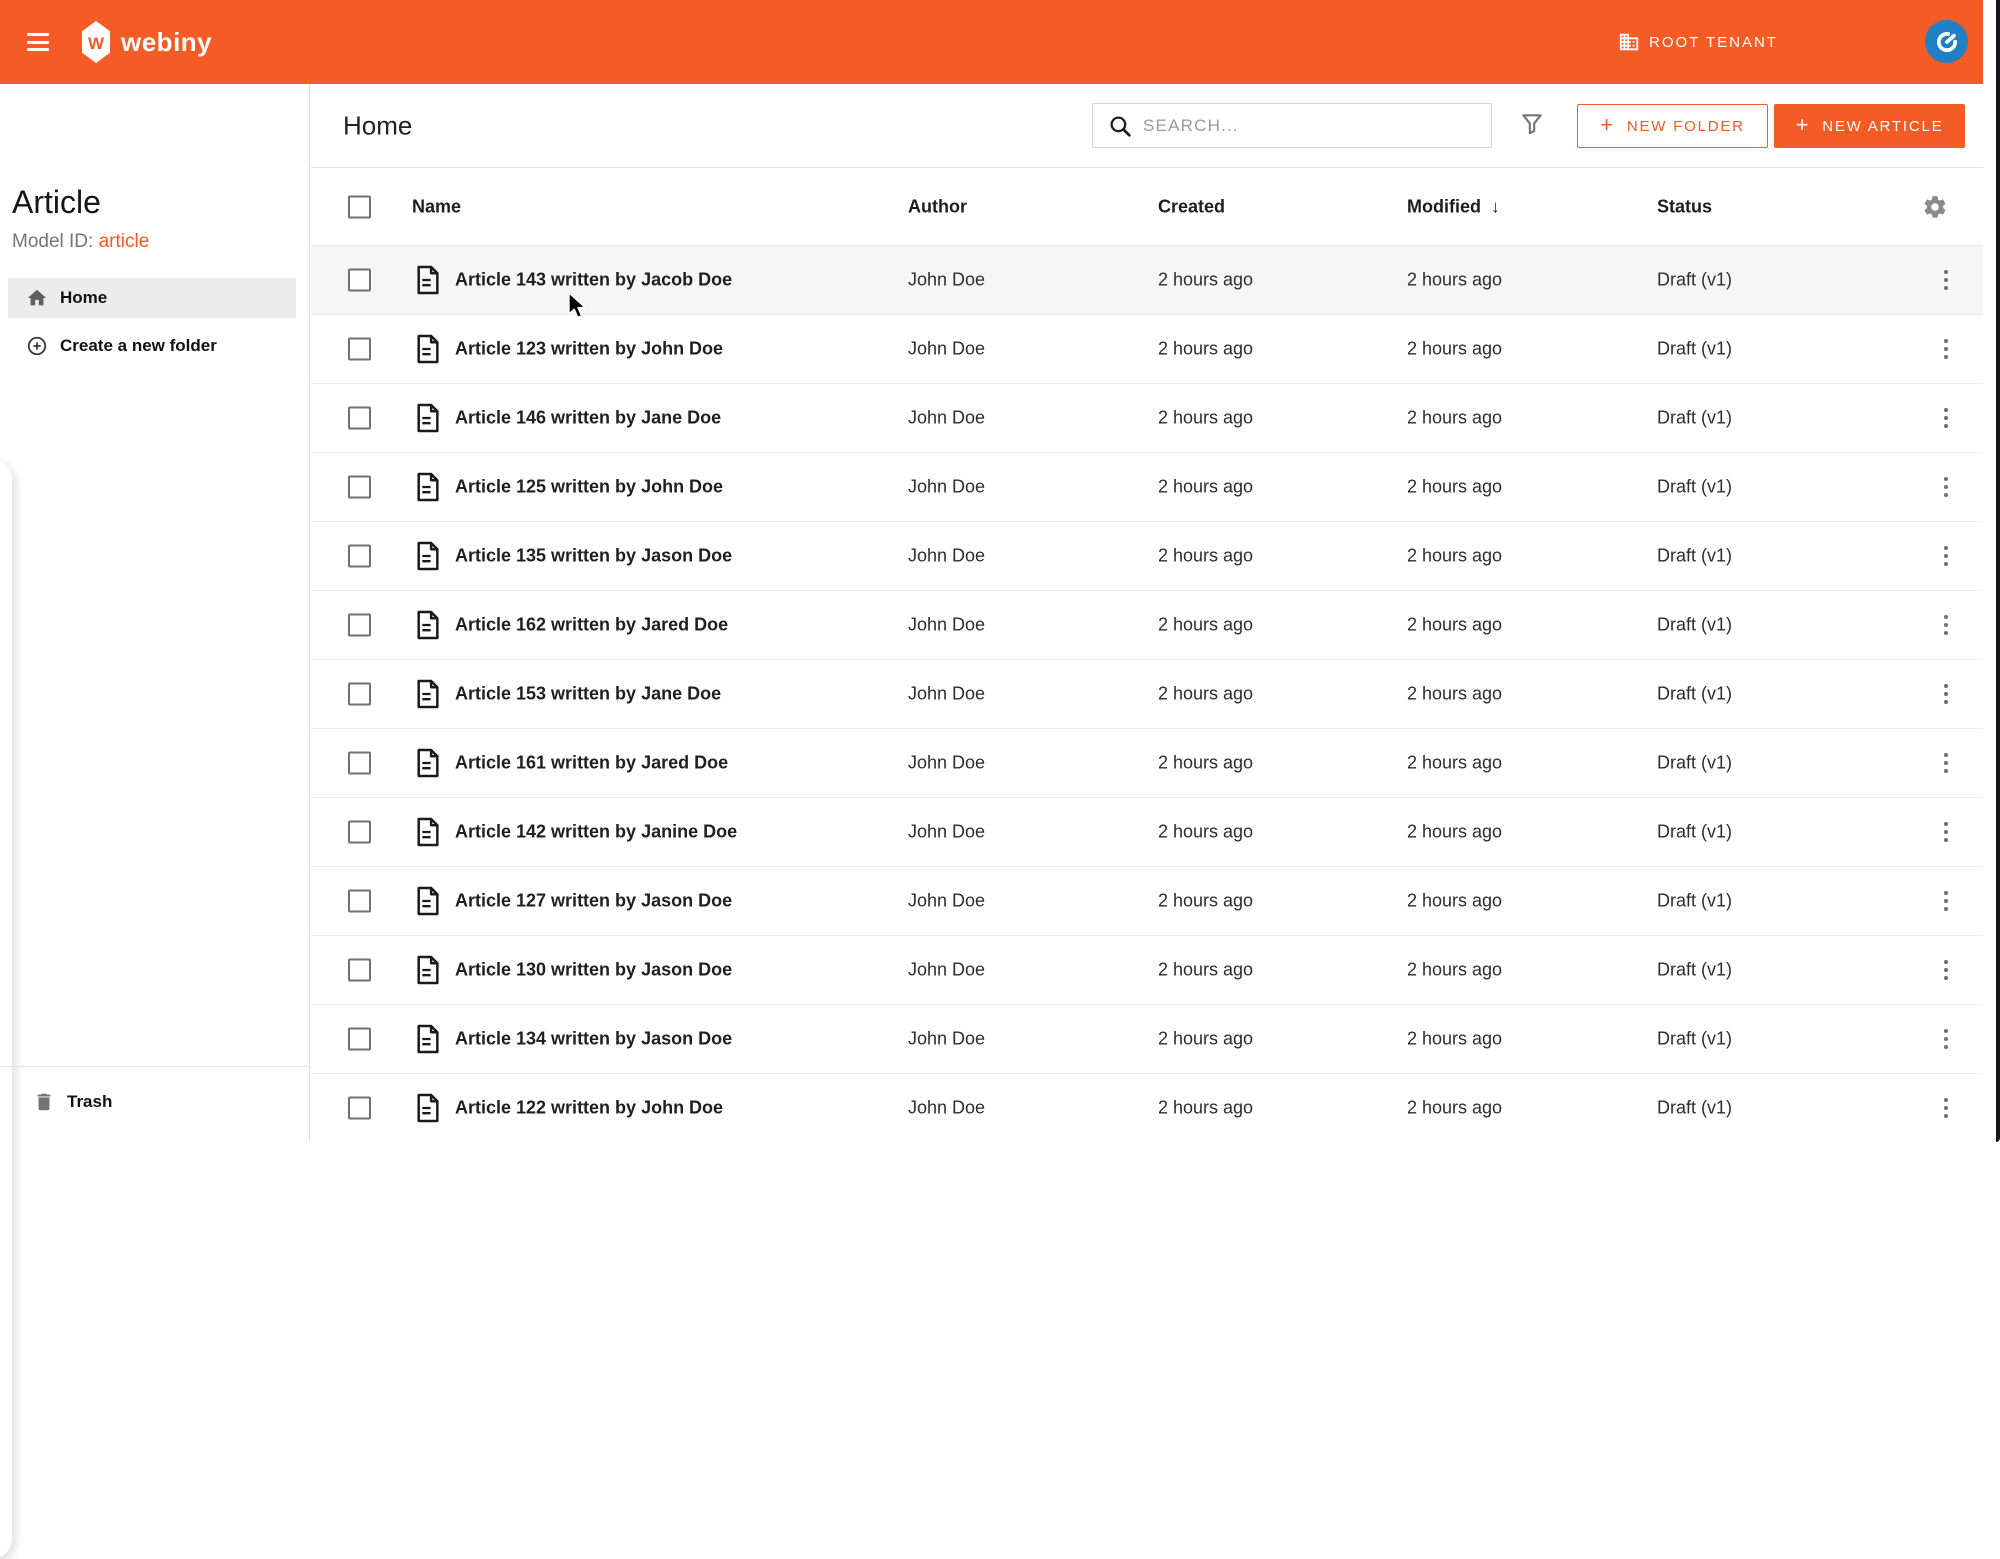 Image resolution: width=2000 pixels, height=1559 pixels. What do you see at coordinates (436, 206) in the screenshot?
I see `column-header-name: Name` at bounding box center [436, 206].